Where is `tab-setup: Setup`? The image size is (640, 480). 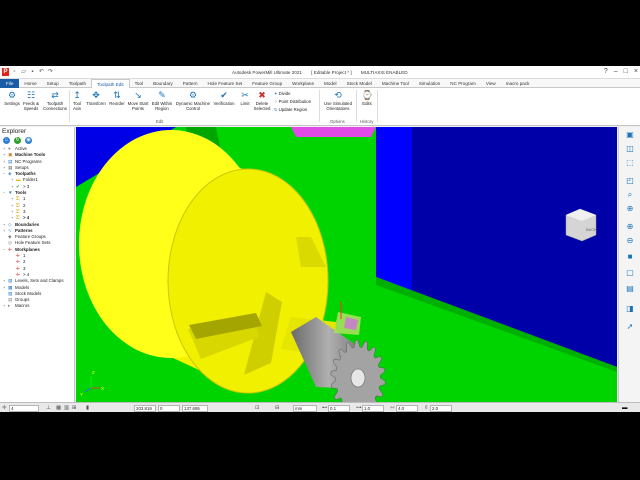
tab-setup: Setup is located at coordinates (53, 83).